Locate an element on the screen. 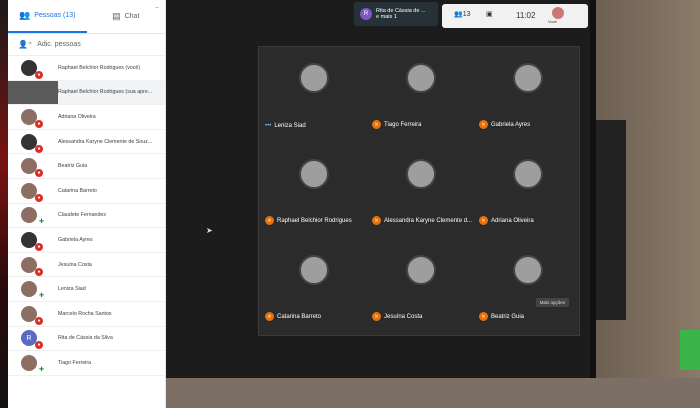 This screenshot has height=408, width=700. participant-row: ● Catarina Barreto is located at coordinates (86, 191).